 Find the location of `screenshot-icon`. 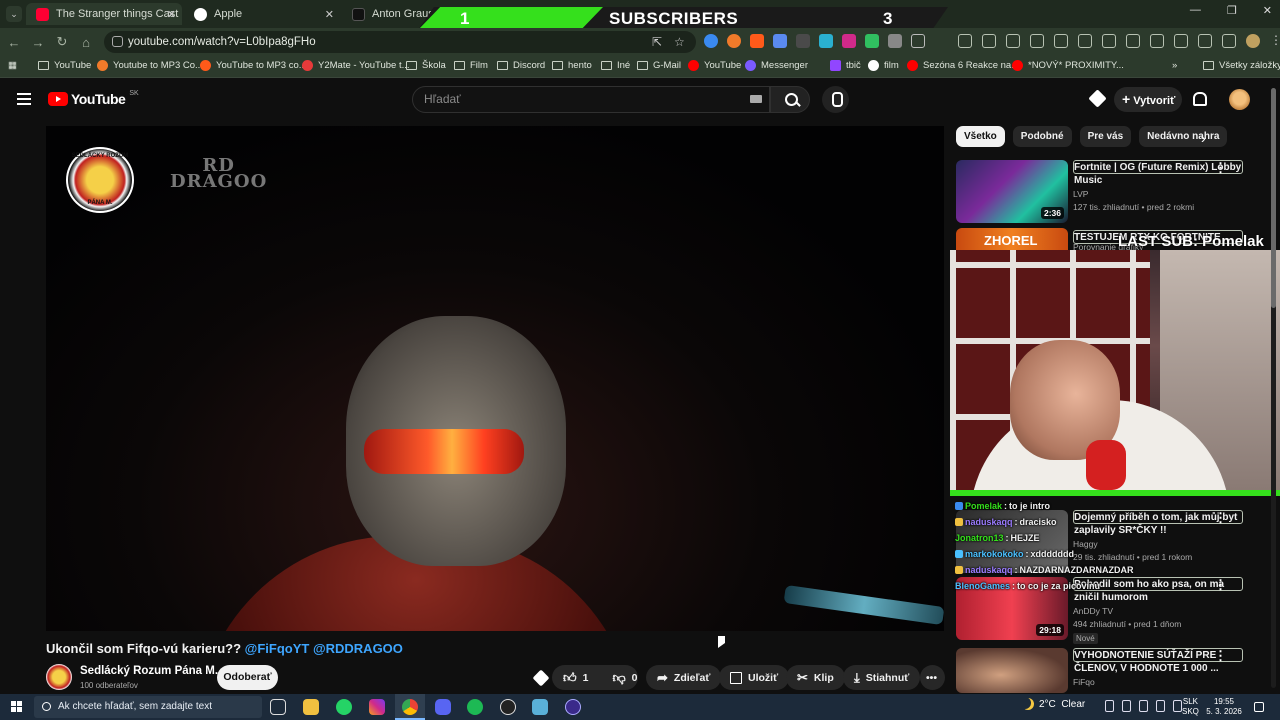

screenshot-icon is located at coordinates (1085, 41).